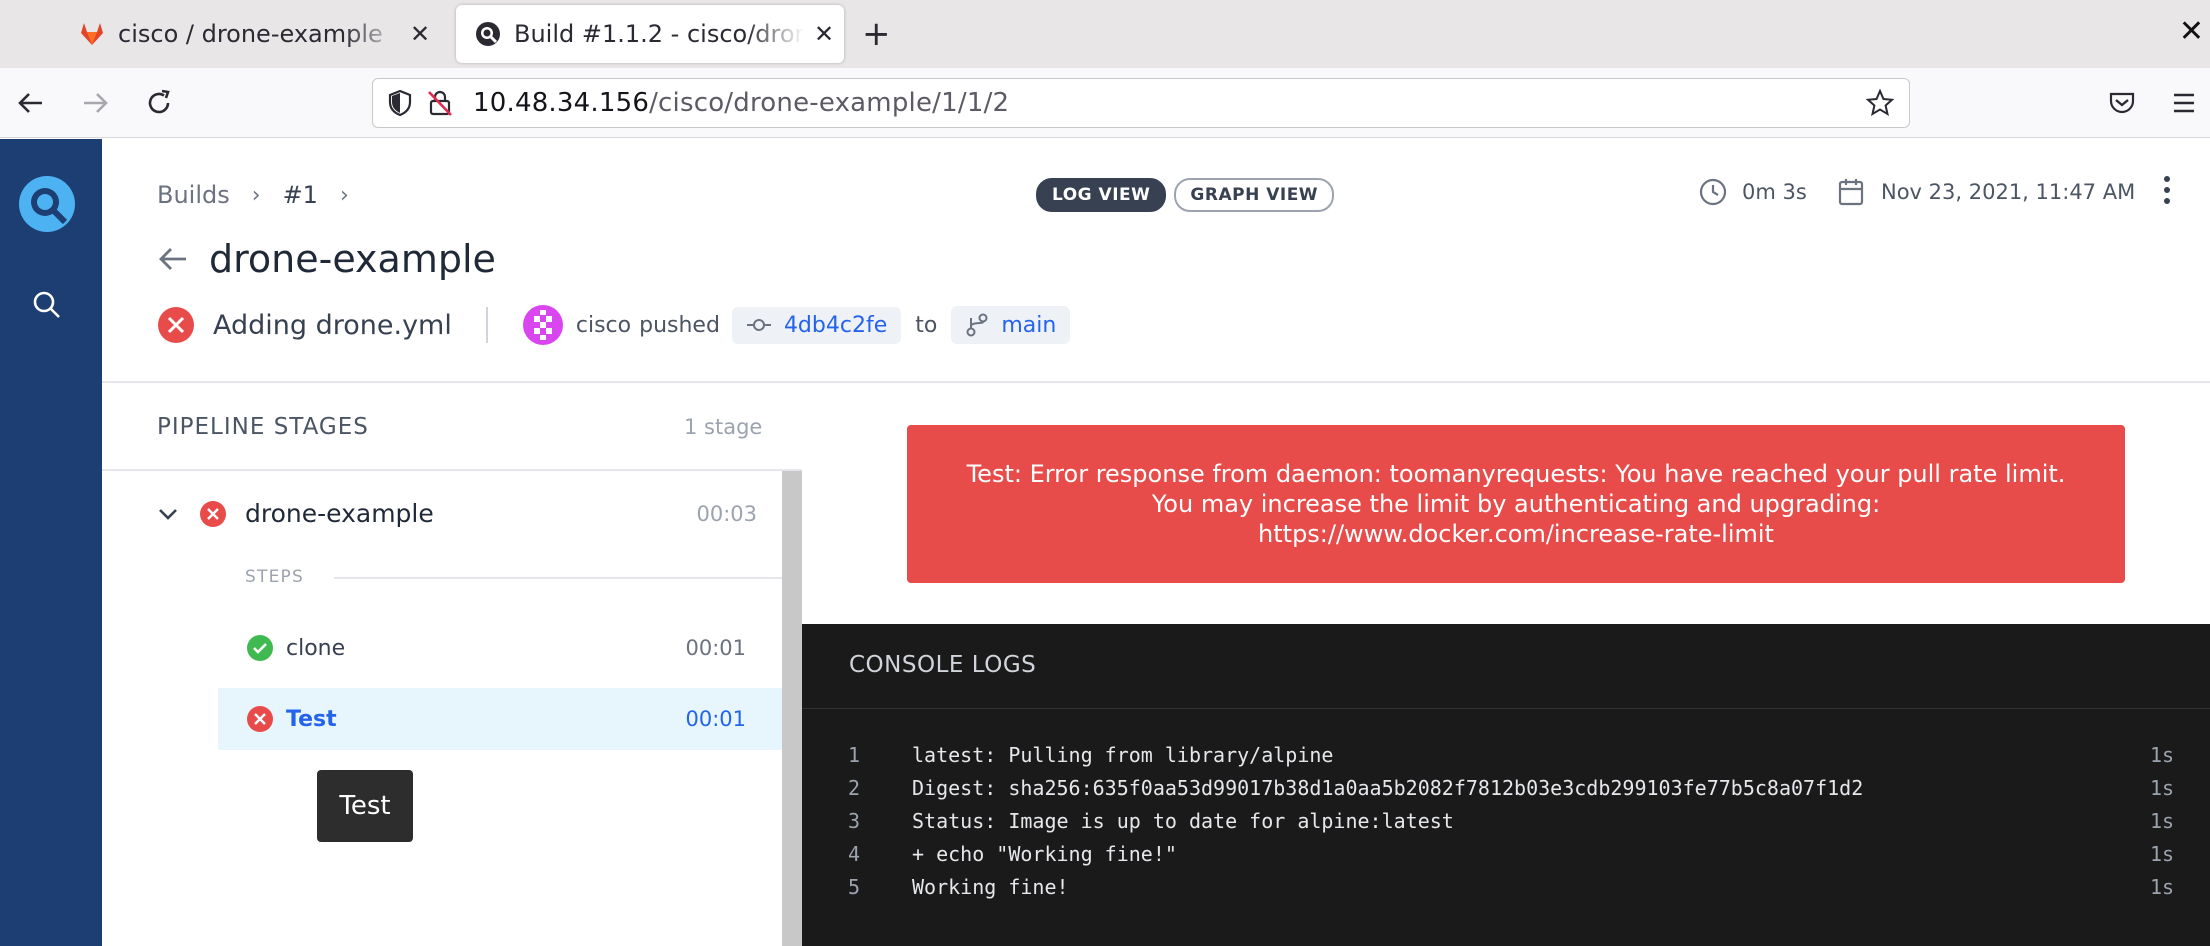  I want to click on header-divider, so click(1156, 382).